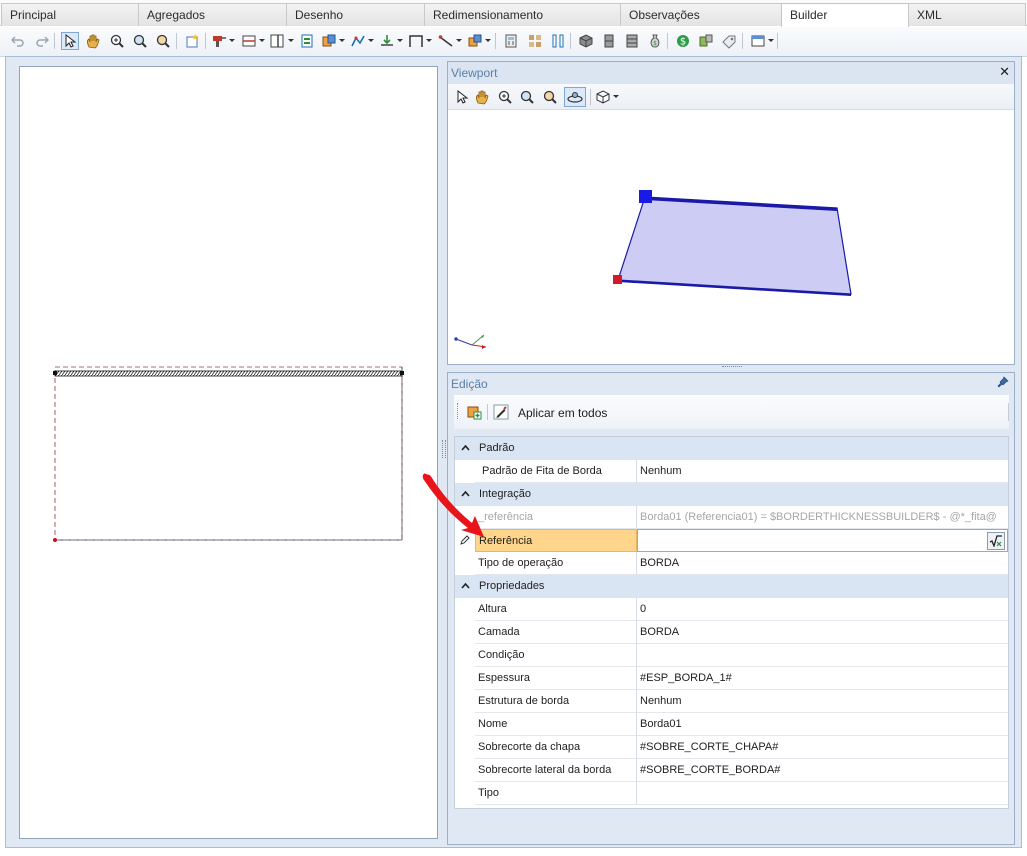 The height and width of the screenshot is (856, 1027). I want to click on slot-icon, so click(609, 41).